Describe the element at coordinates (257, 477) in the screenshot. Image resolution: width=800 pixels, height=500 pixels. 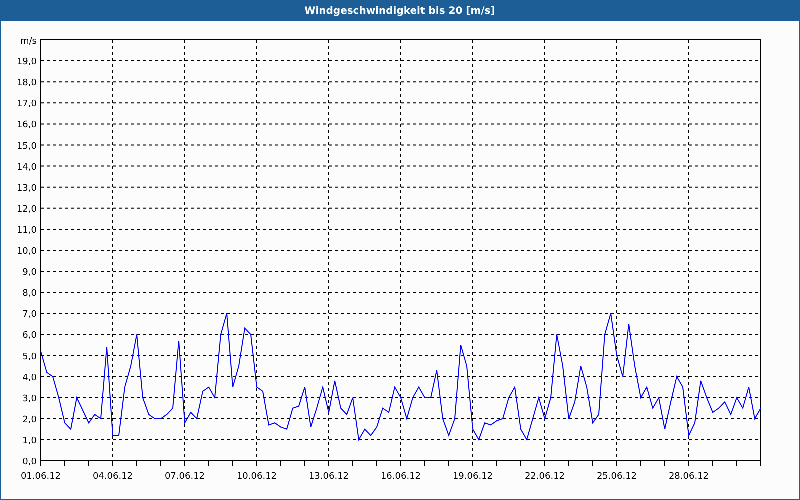
I see `axis-tick-label: 10.06.12` at that location.